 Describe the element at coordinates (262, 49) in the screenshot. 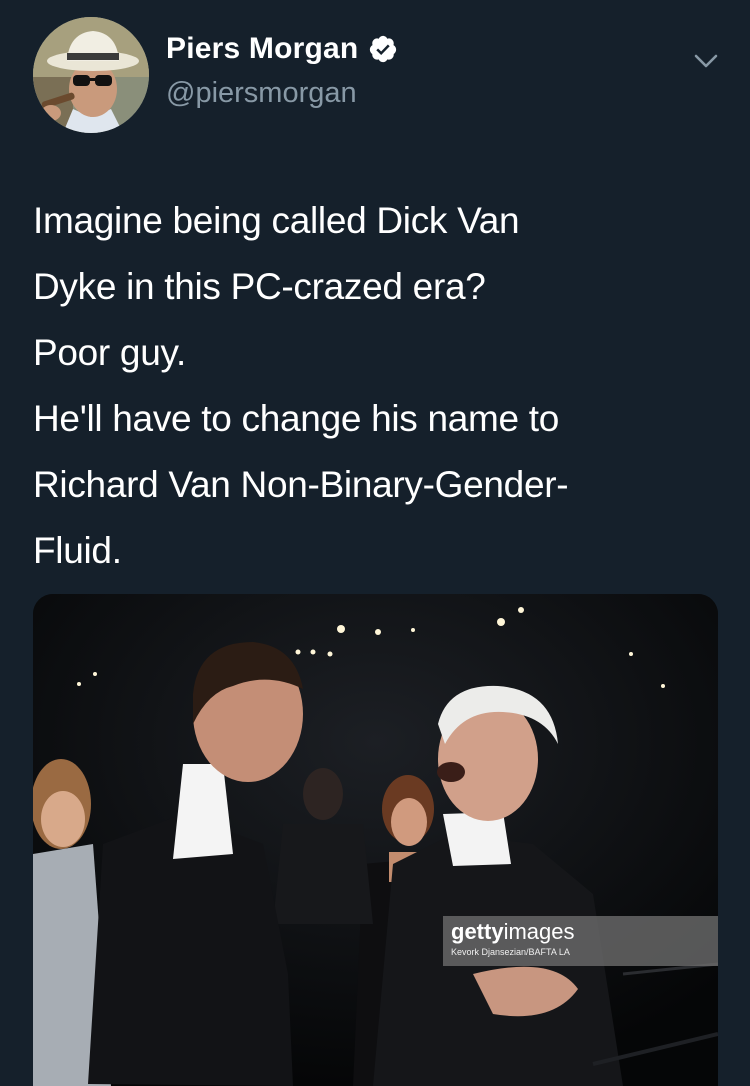

I see `display-name: Piers Morgan` at that location.